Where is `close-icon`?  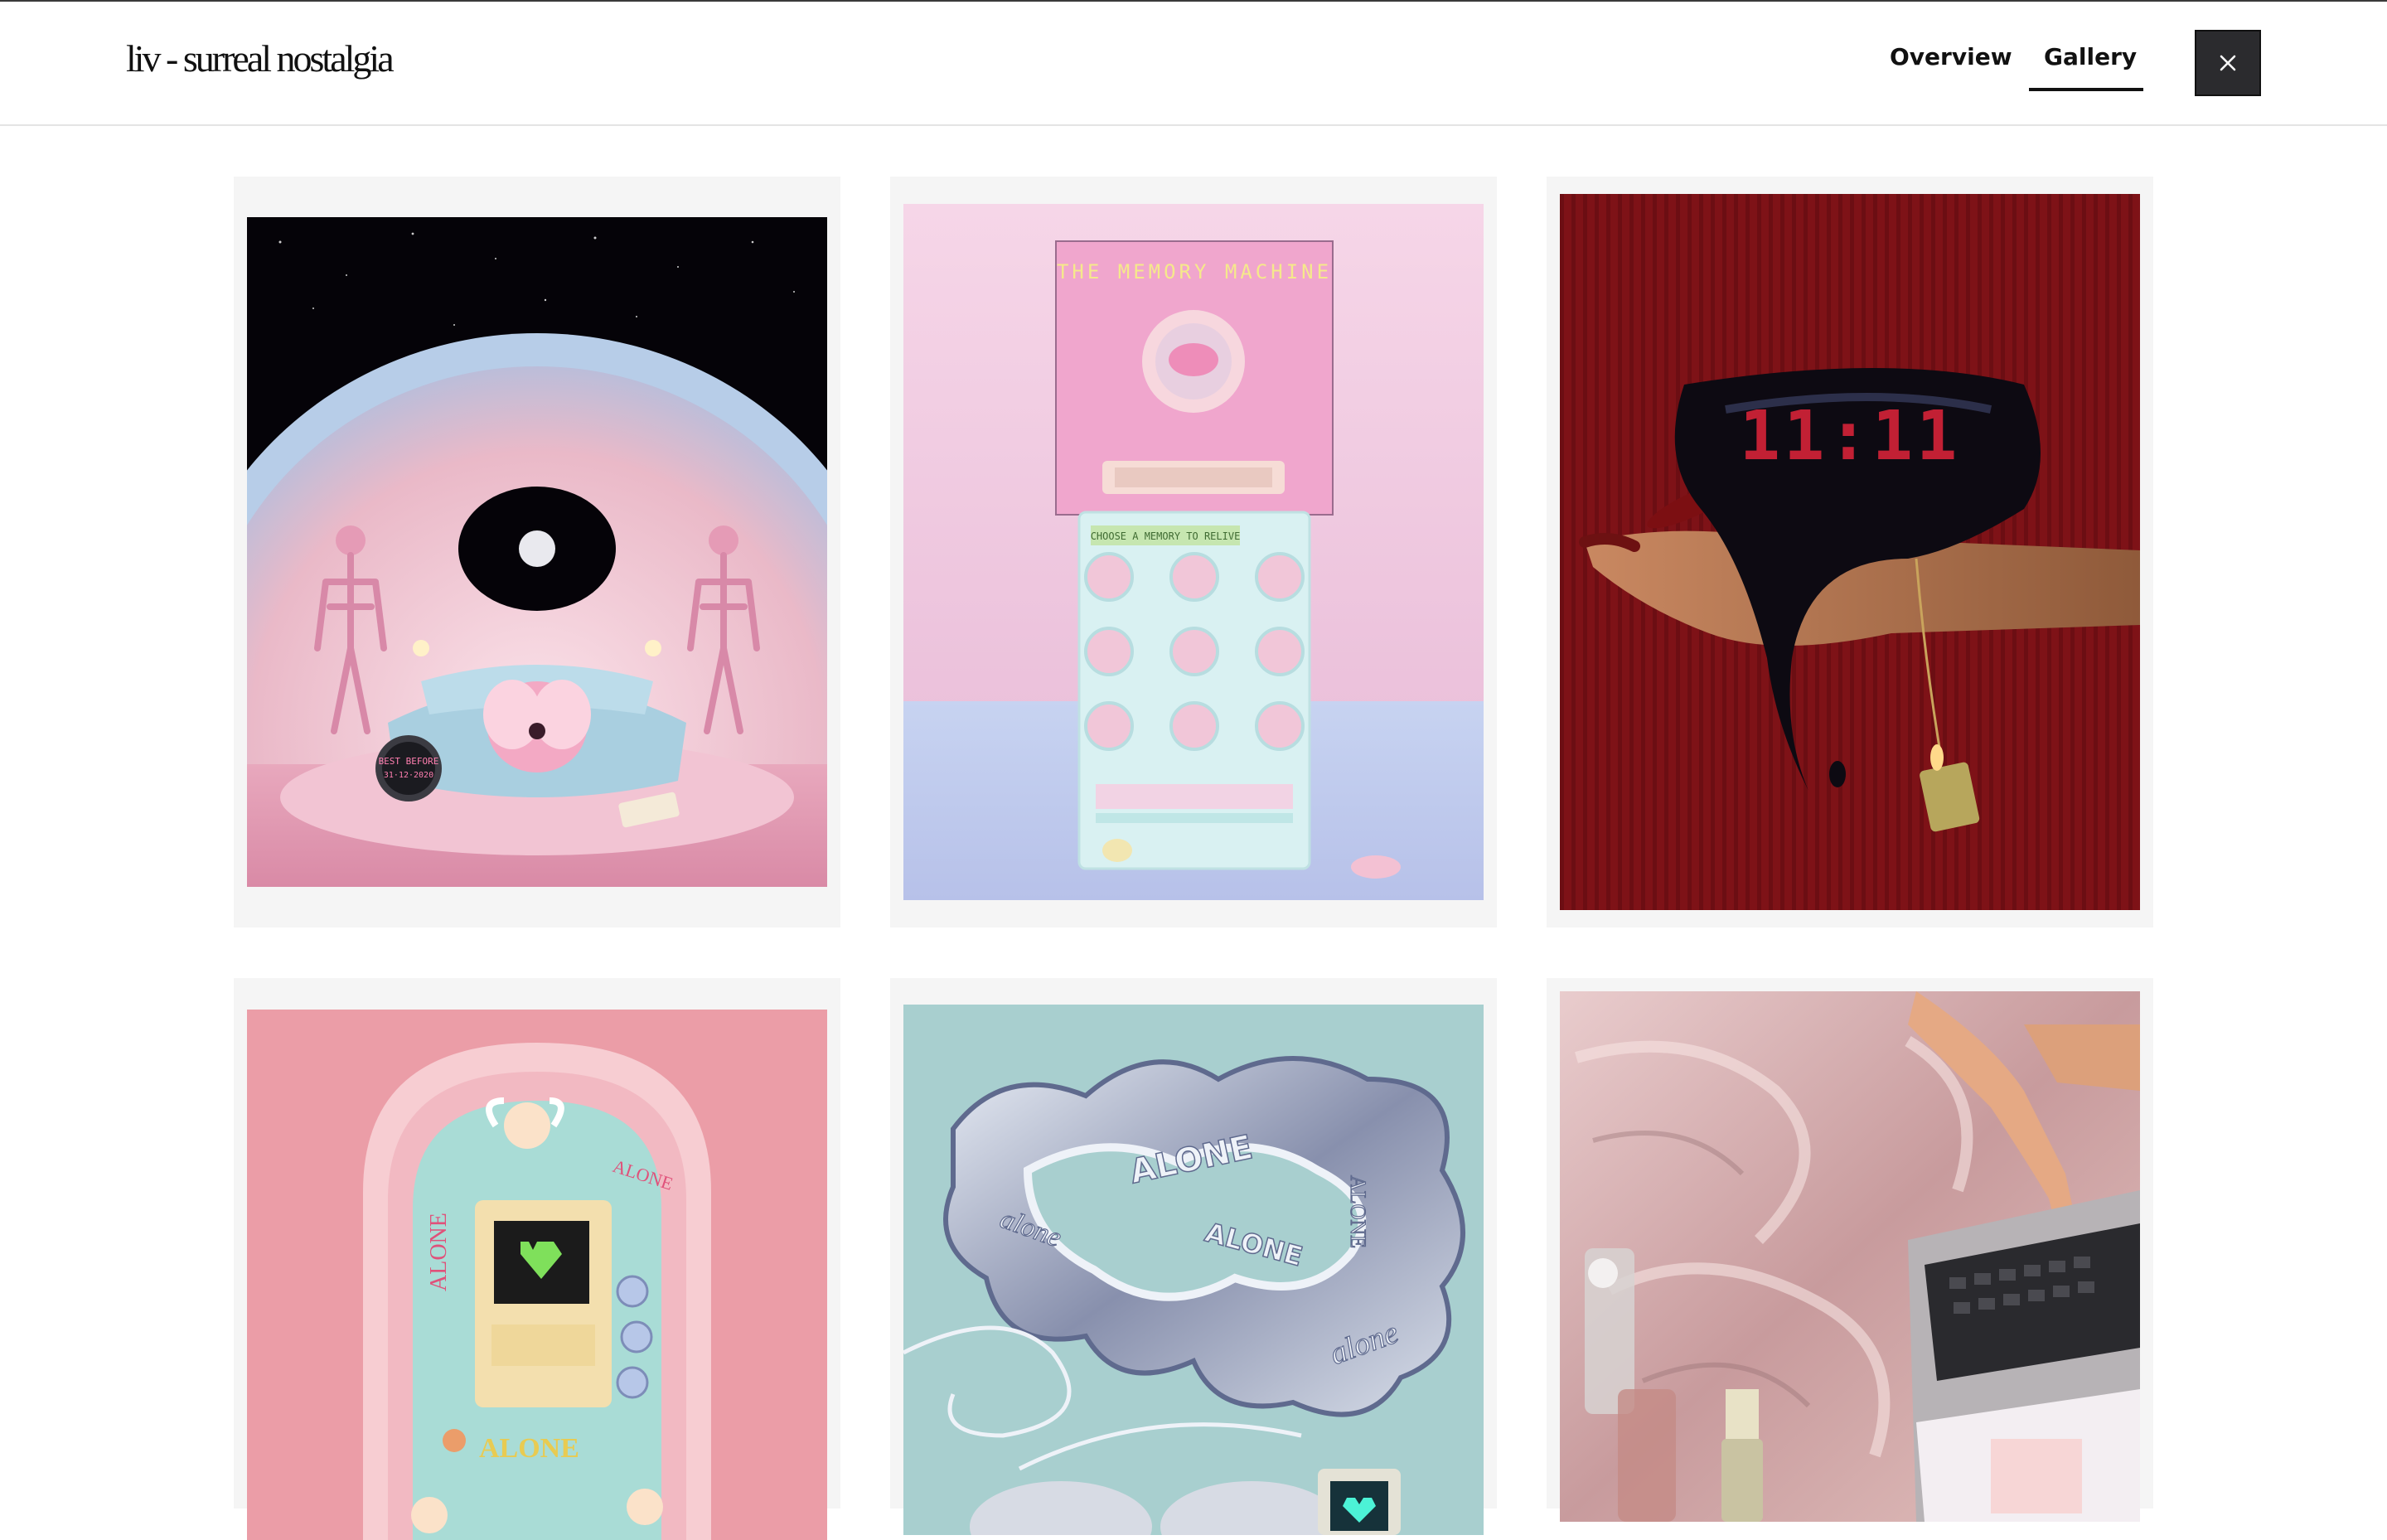
close-icon is located at coordinates (2228, 63).